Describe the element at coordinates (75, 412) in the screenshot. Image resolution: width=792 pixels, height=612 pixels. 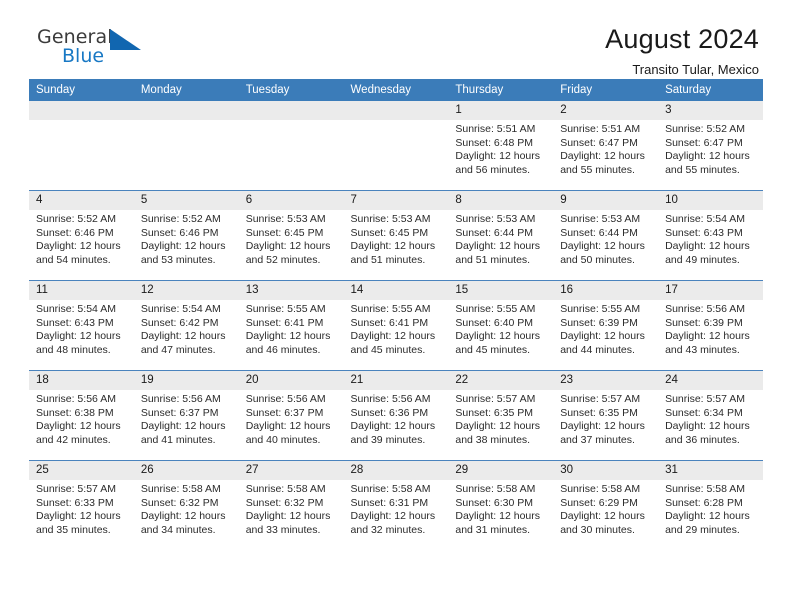
I see `sunset-text: Sunset: 6:38 PM` at that location.